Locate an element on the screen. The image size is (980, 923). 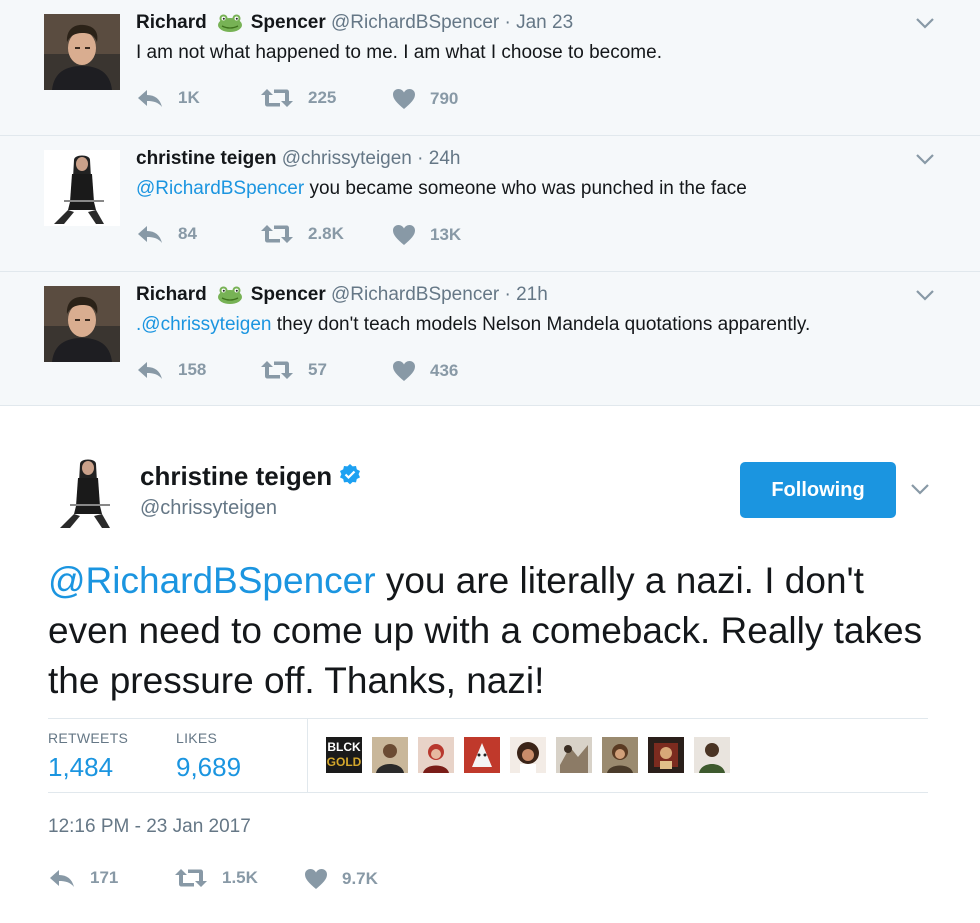
tweet-header: Richard Spencer @RichardBSpencer · 21h is located at coordinates (342, 297).